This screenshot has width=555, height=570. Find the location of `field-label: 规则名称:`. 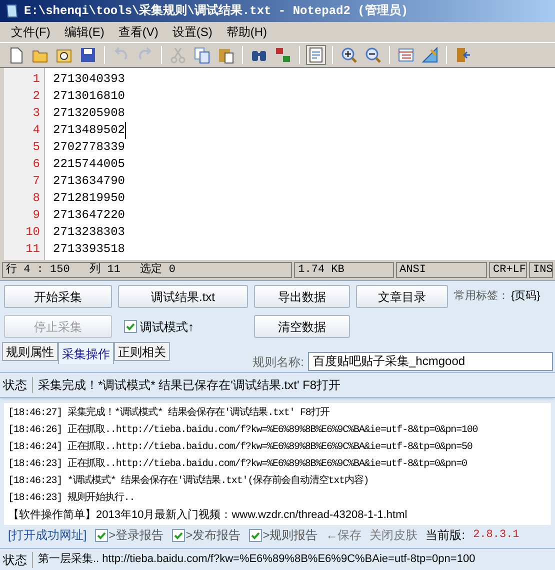

field-label: 规则名称: is located at coordinates (278, 362).